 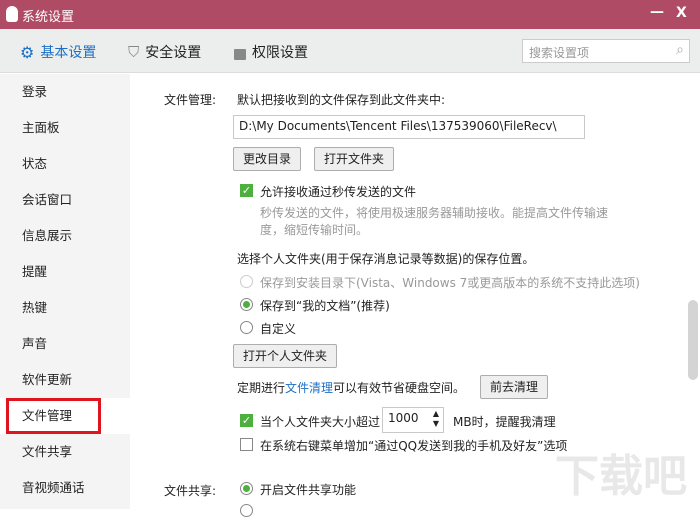 What do you see at coordinates (68, 53) in the screenshot?
I see `tab-label: 基本设置` at bounding box center [68, 53].